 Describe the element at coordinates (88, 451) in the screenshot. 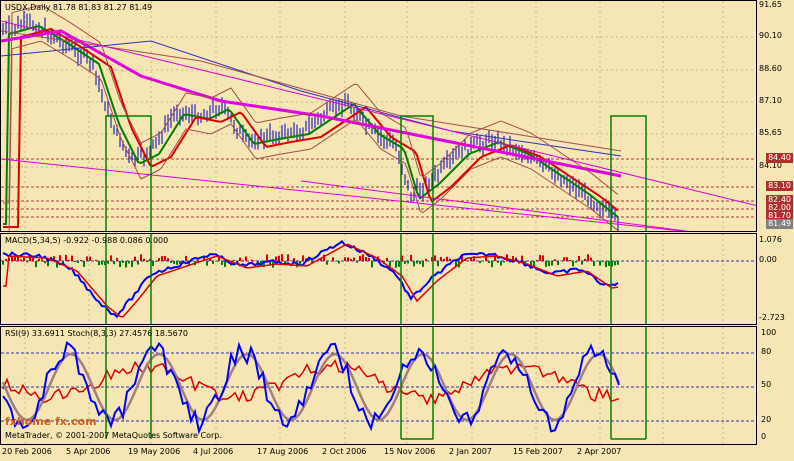

I see `date-label: 5 Apr 2006` at that location.